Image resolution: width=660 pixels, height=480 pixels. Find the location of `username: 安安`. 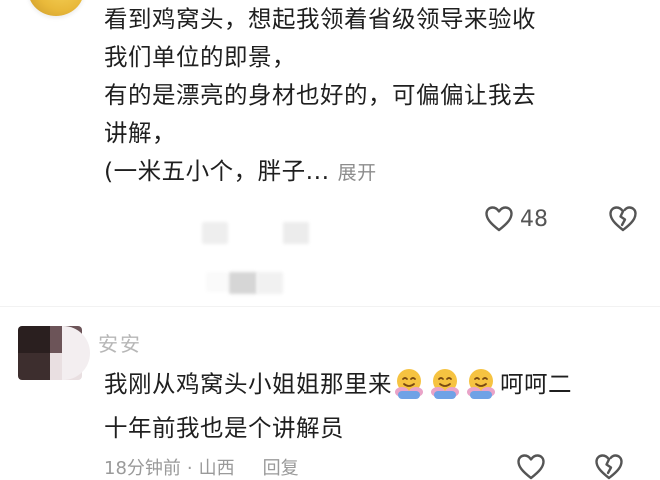

username: 安安 is located at coordinates (120, 342).